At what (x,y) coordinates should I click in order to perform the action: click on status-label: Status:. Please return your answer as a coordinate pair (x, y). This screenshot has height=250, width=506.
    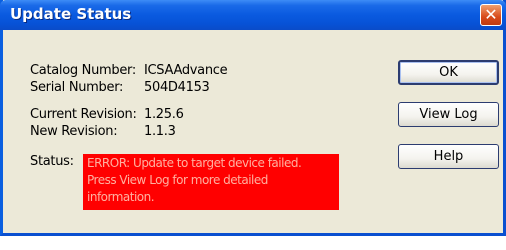
    Looking at the image, I should click on (52, 161).